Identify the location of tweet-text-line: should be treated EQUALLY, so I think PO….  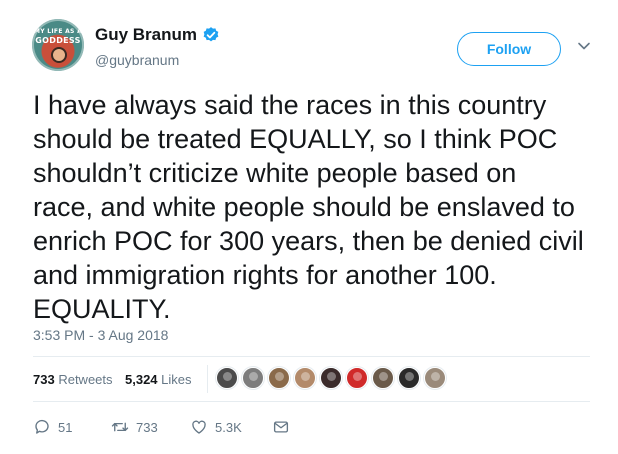
(295, 139).